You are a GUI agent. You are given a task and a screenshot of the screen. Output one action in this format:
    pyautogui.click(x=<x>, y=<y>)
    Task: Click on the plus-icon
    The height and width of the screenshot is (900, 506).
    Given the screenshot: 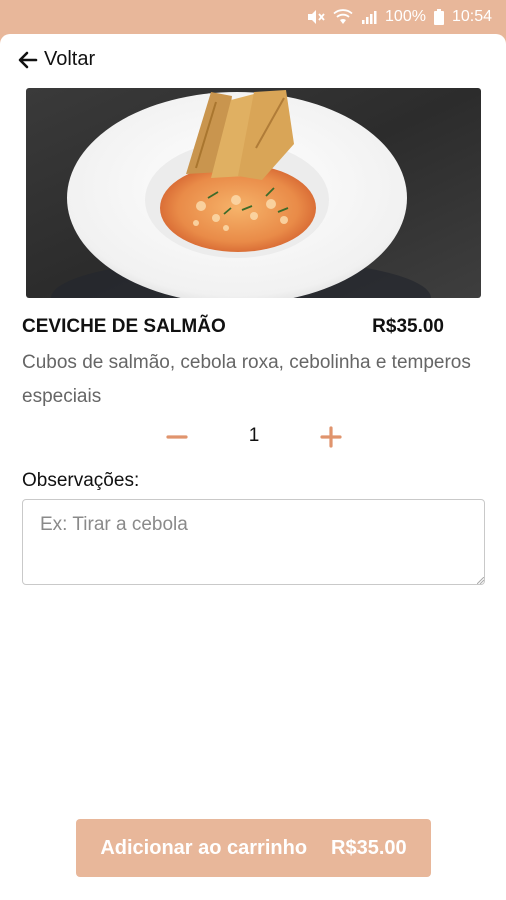 What is the action you would take?
    pyautogui.click(x=331, y=437)
    